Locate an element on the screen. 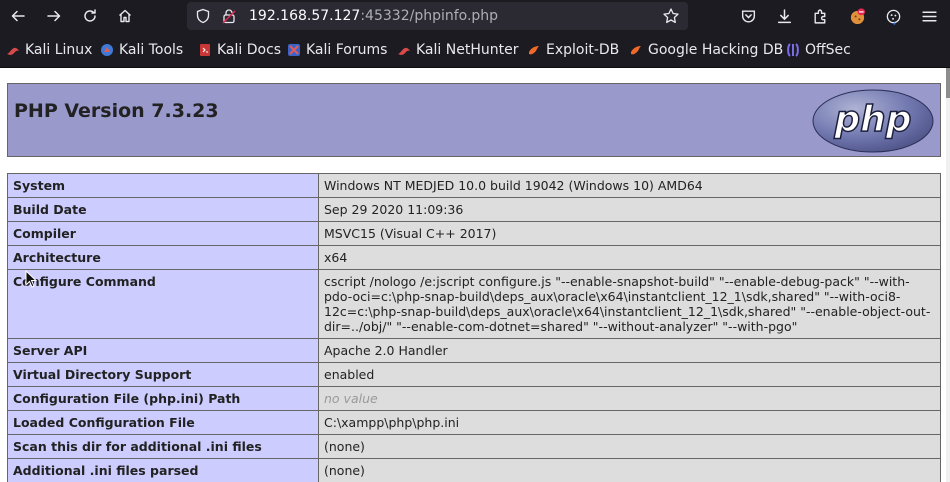 This screenshot has height=482, width=950. arrow-right-icon is located at coordinates (54, 16).